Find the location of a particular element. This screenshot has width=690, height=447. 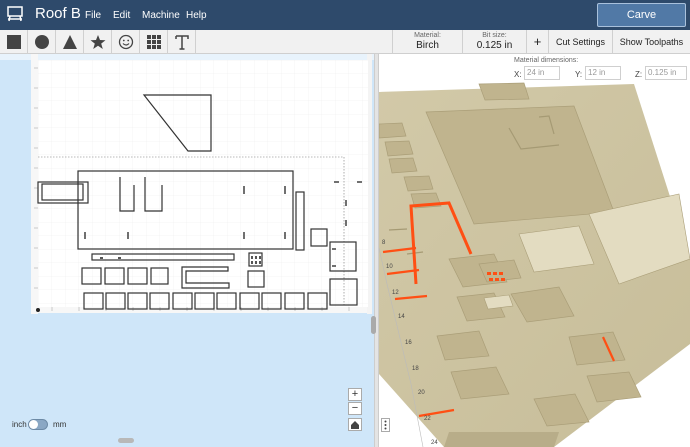

home-icon is located at coordinates (355, 425).